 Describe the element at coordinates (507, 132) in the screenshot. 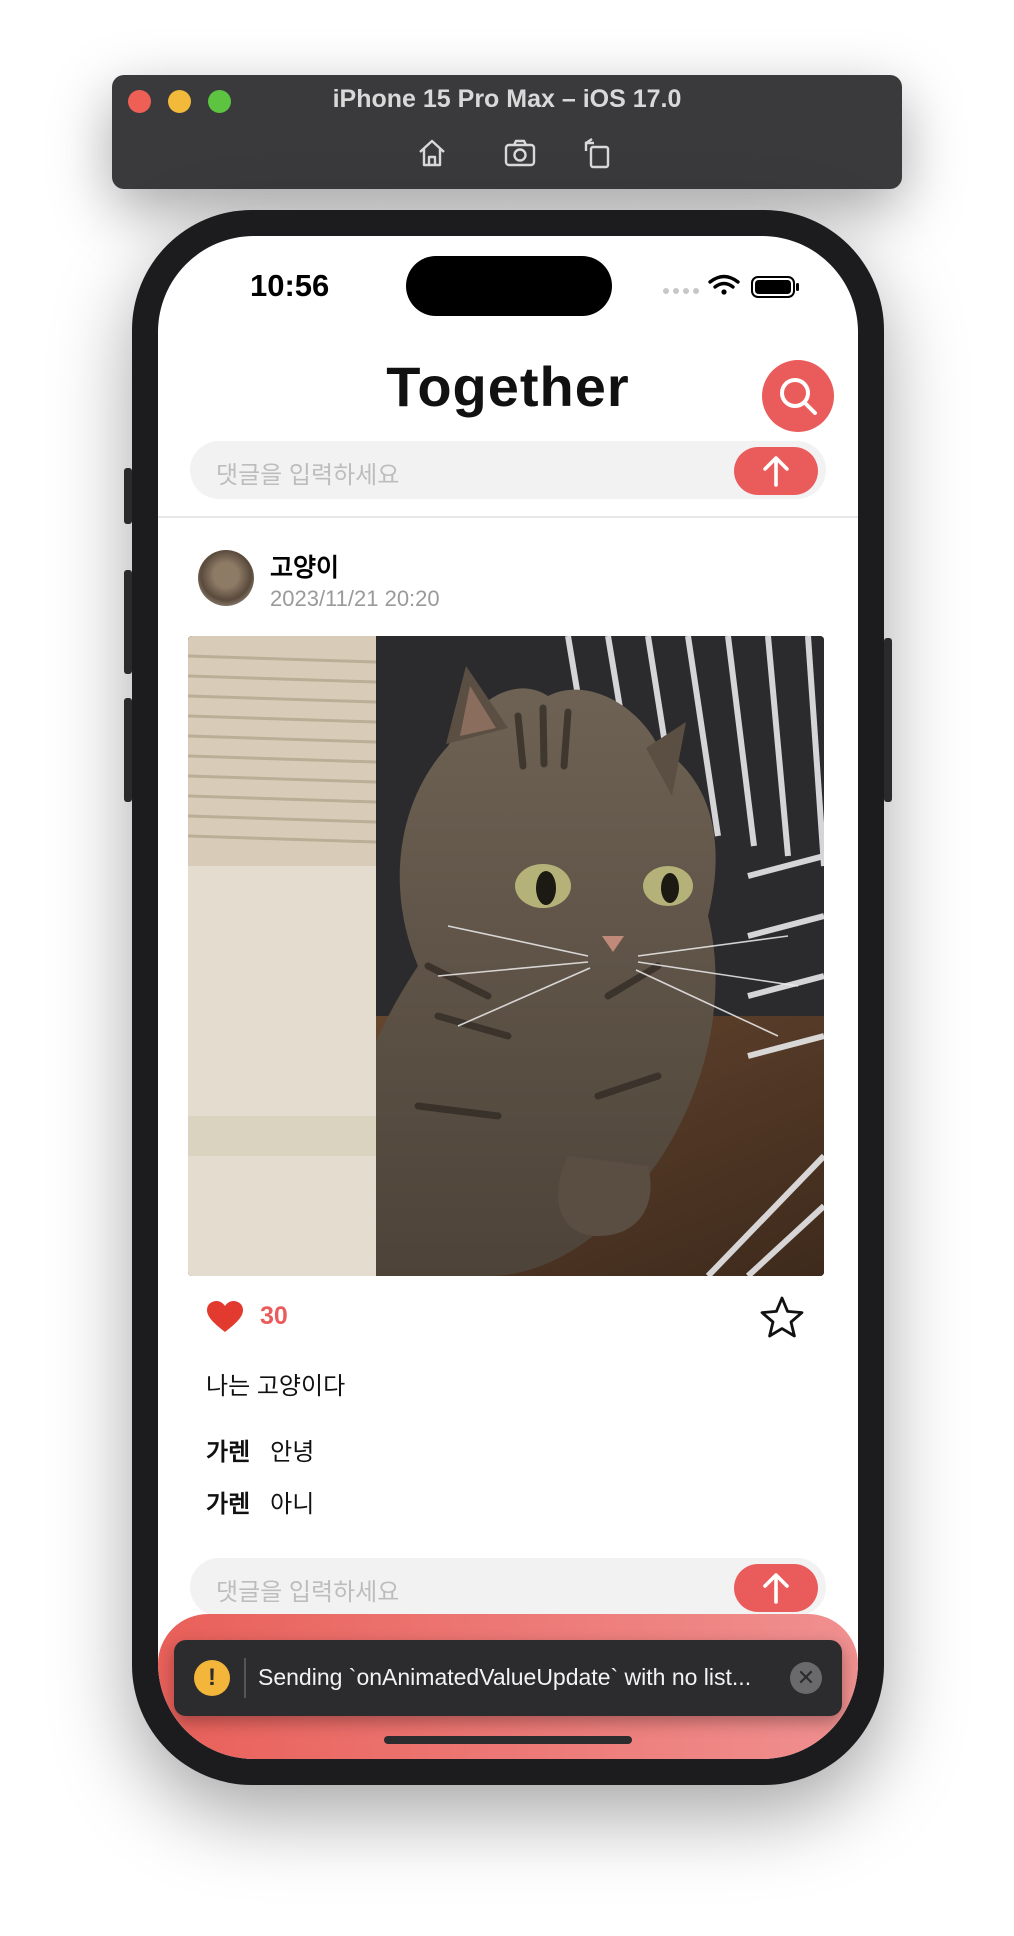

I see `simulator-toolbar: iPhone 15 Pro Max – iOS 17.0` at that location.